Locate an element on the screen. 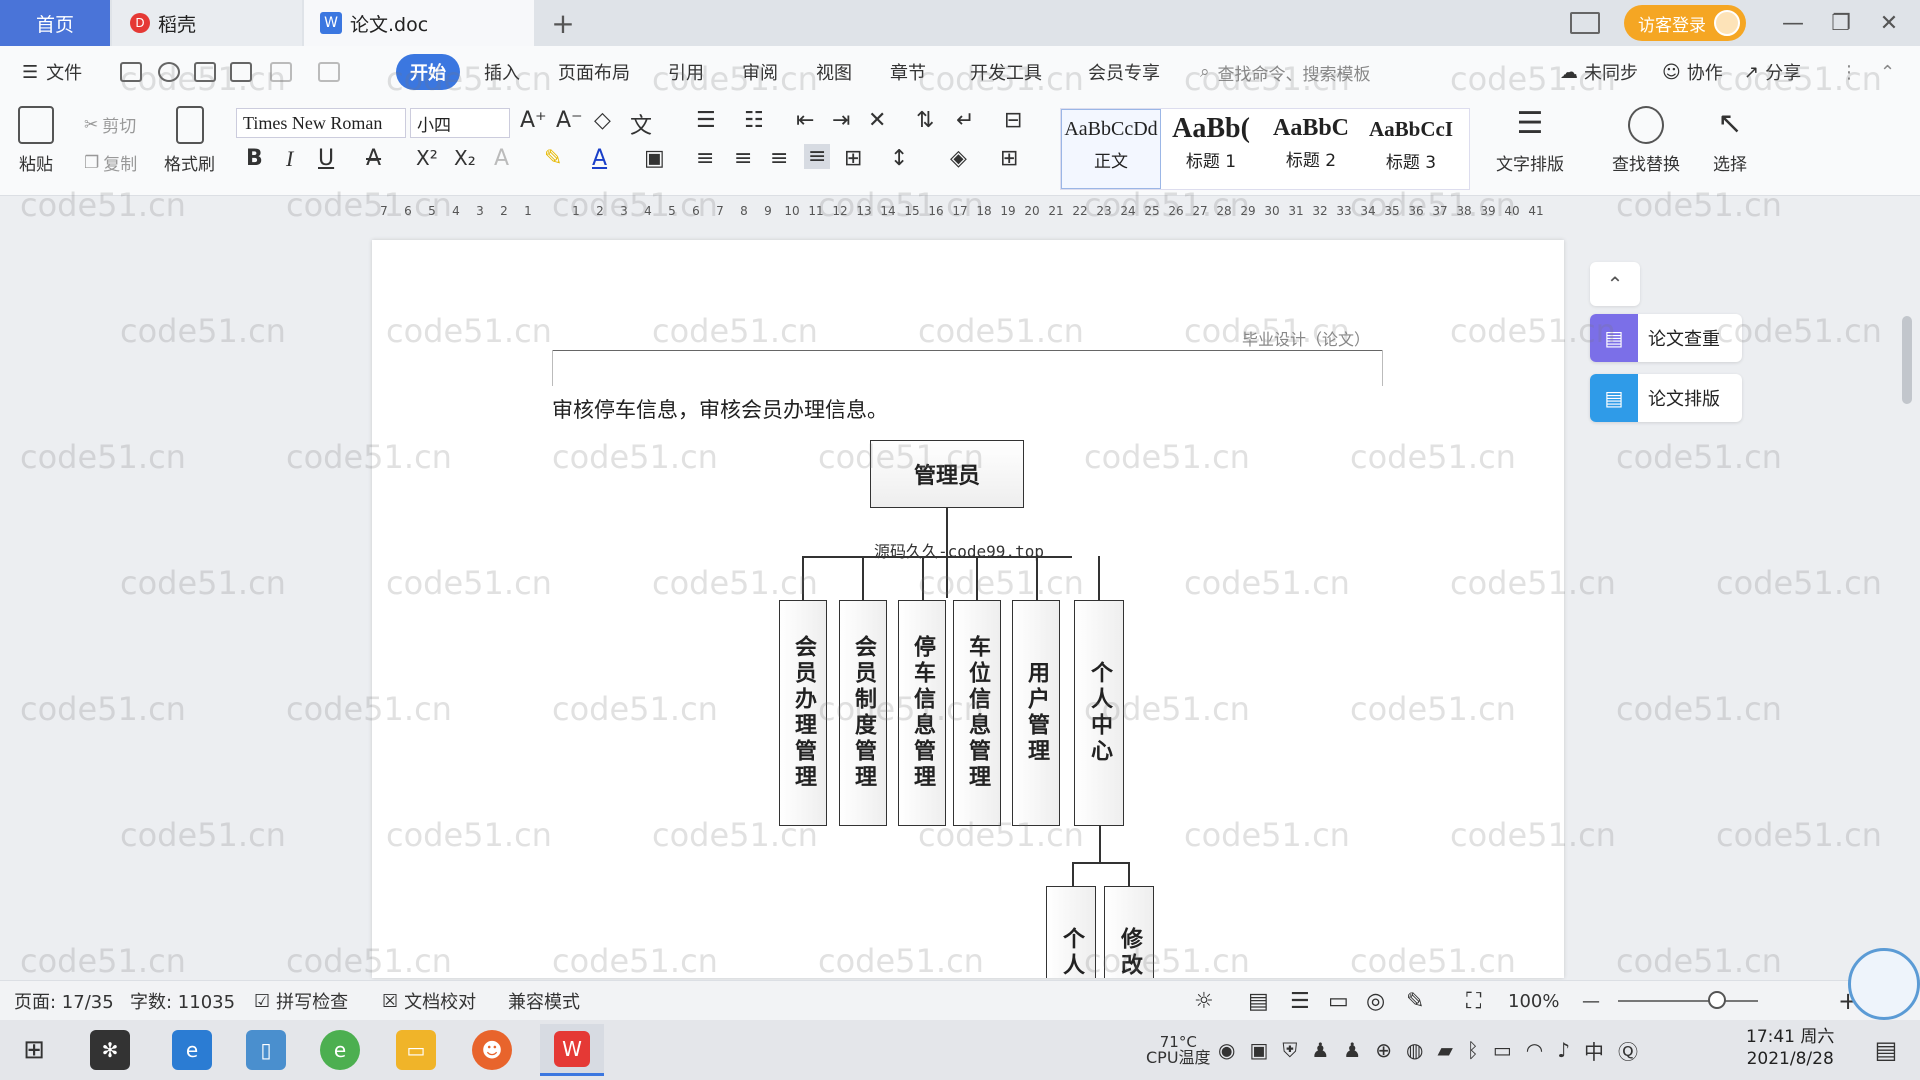 The width and height of the screenshot is (1920, 1080). bold-button: B is located at coordinates (254, 158).